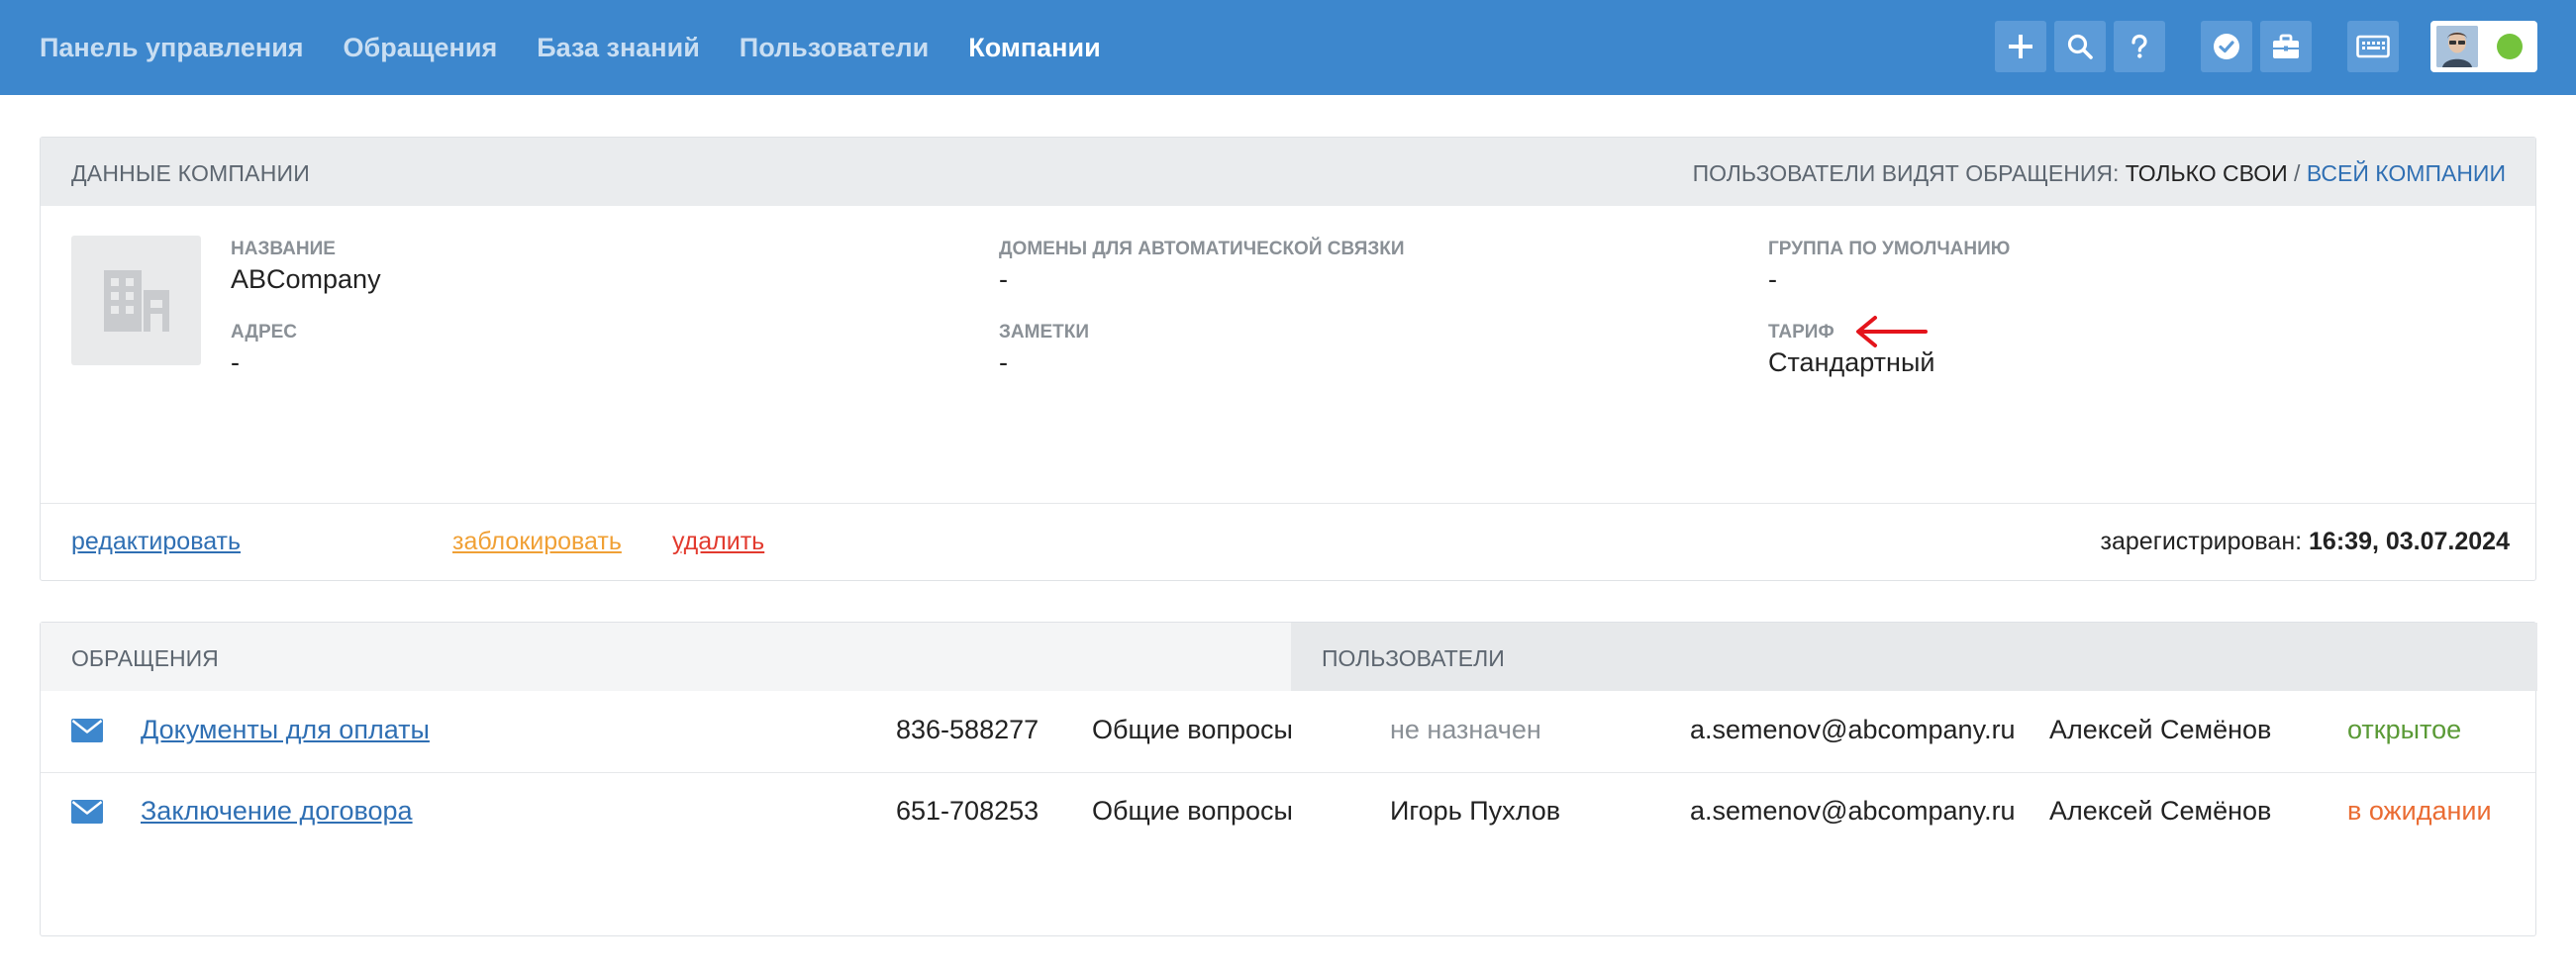 This screenshot has width=2576, height=978. I want to click on toolbar, so click(1288, 46).